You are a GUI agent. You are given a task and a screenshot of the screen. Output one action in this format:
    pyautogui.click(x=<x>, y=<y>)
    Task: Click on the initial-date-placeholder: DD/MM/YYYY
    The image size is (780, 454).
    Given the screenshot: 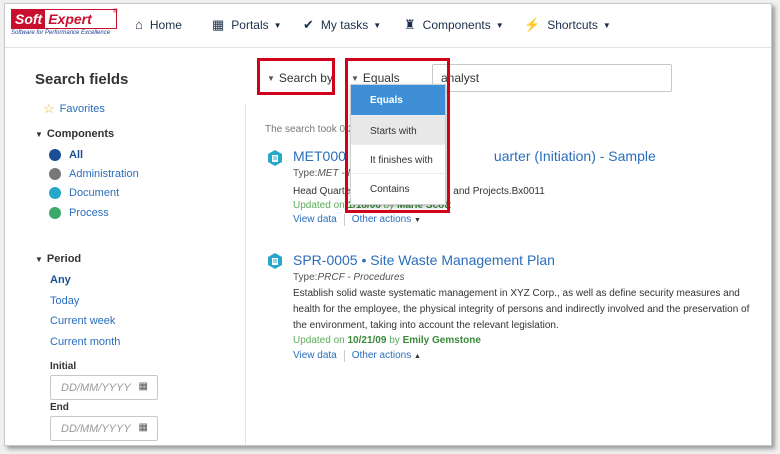 What is the action you would take?
    pyautogui.click(x=96, y=388)
    